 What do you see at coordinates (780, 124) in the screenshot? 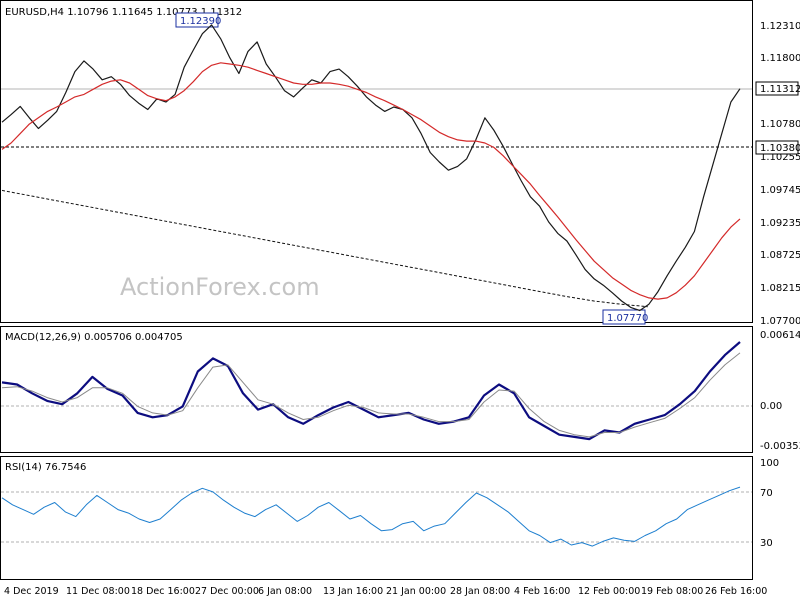
I see `price-ytick-label: 1.10780` at bounding box center [780, 124].